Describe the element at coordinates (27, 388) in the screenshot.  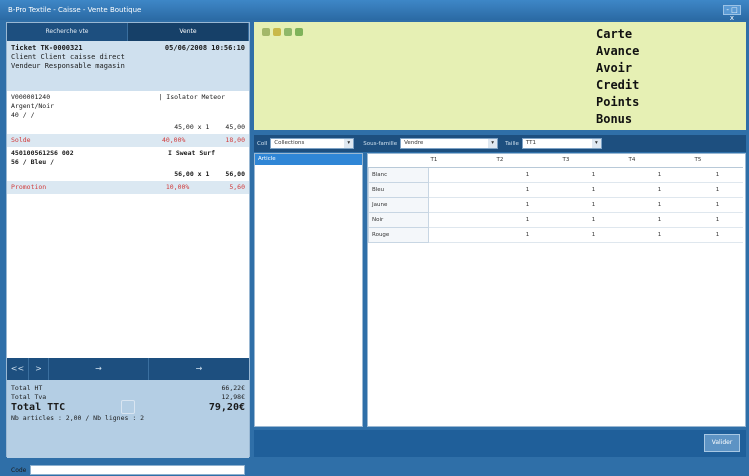
I see `total-ht-label: Total HT` at that location.